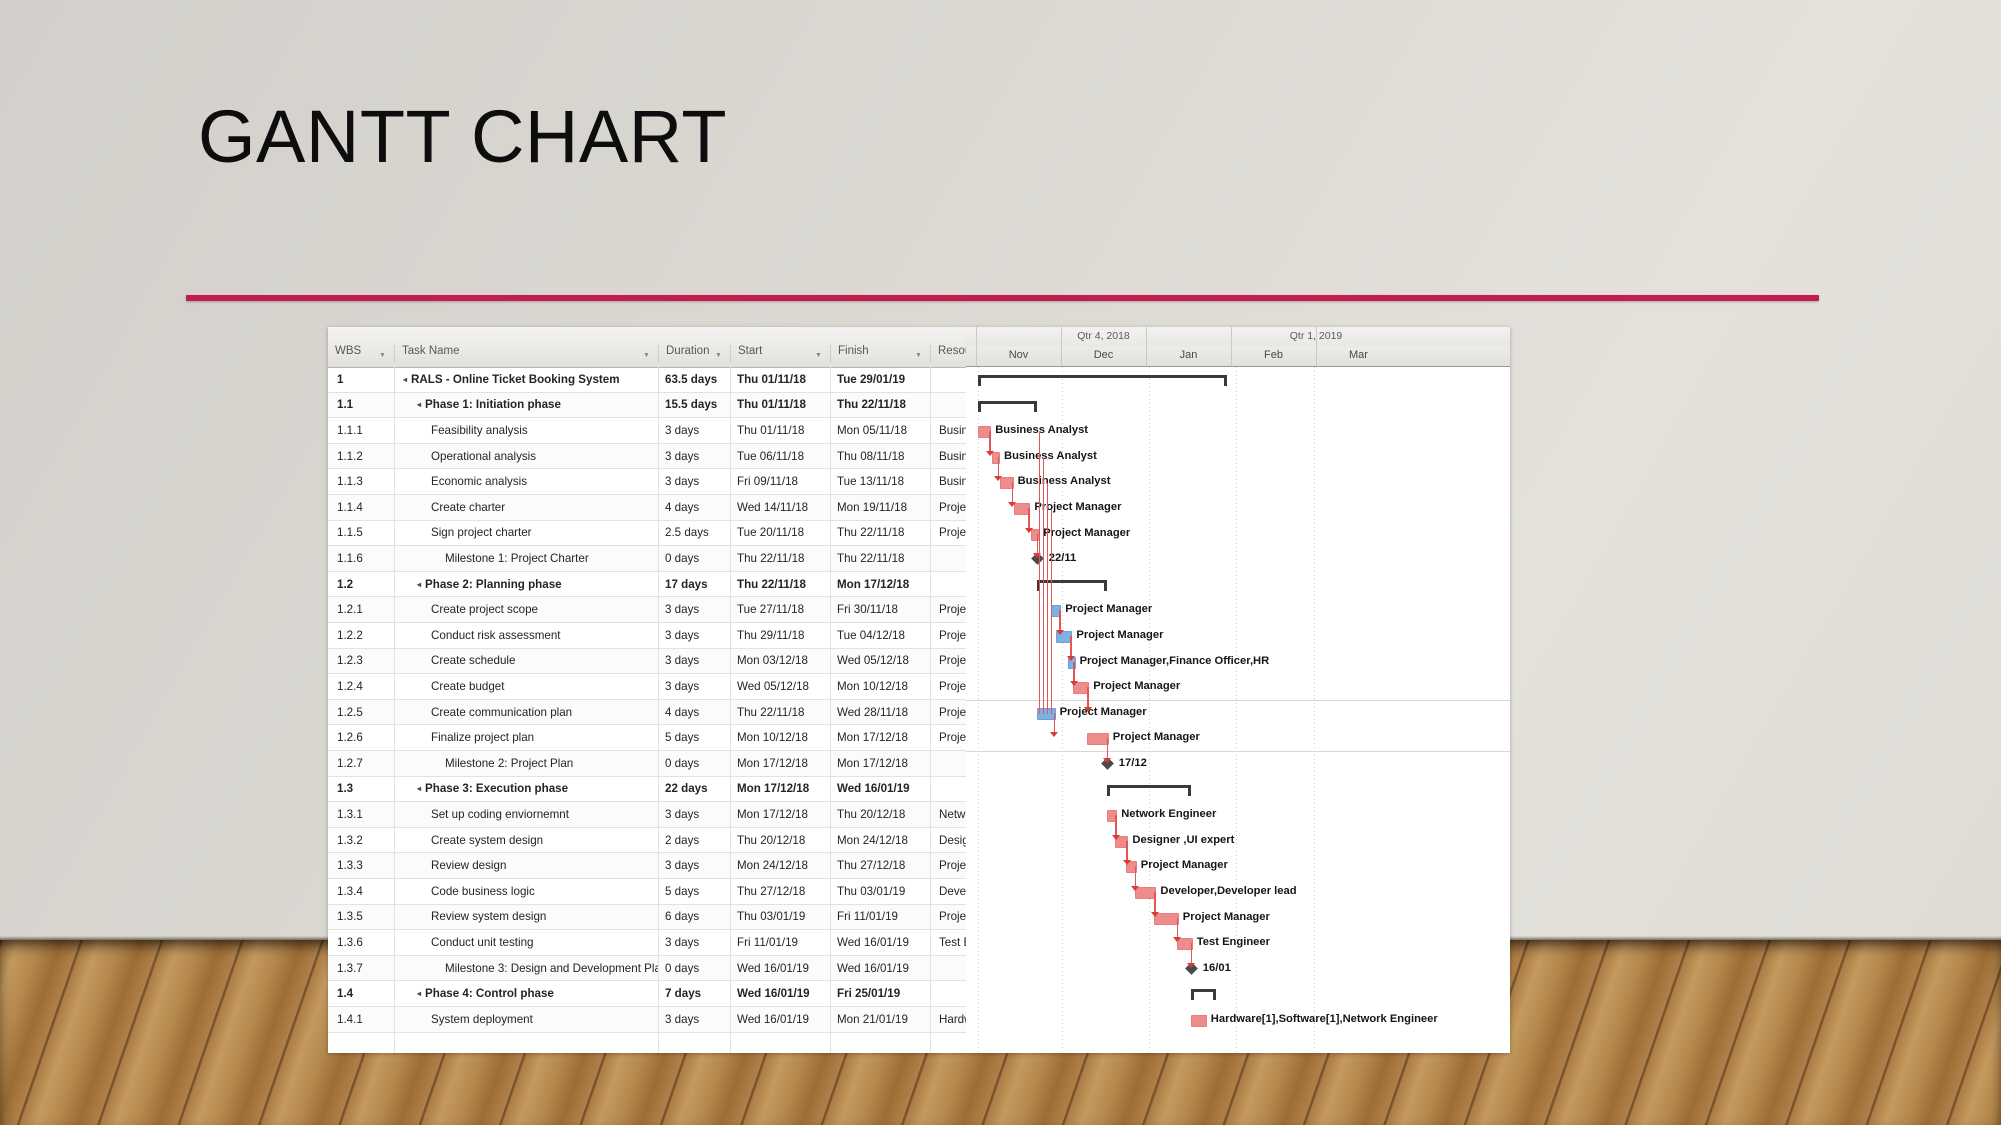  Describe the element at coordinates (1358, 355) in the screenshot. I see `timescale-month-label: Mar` at that location.